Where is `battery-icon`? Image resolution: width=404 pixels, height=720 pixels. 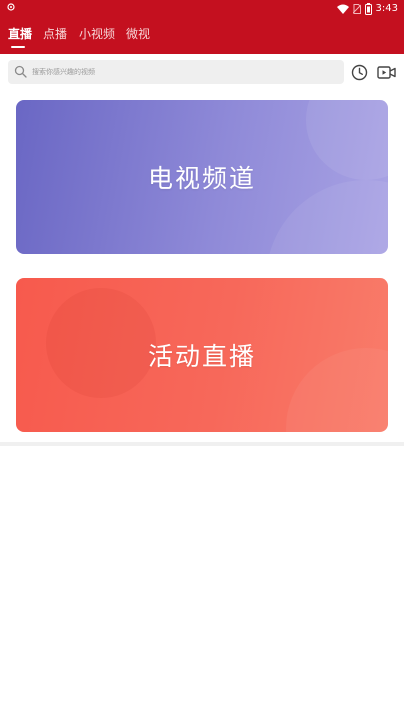 battery-icon is located at coordinates (368, 9).